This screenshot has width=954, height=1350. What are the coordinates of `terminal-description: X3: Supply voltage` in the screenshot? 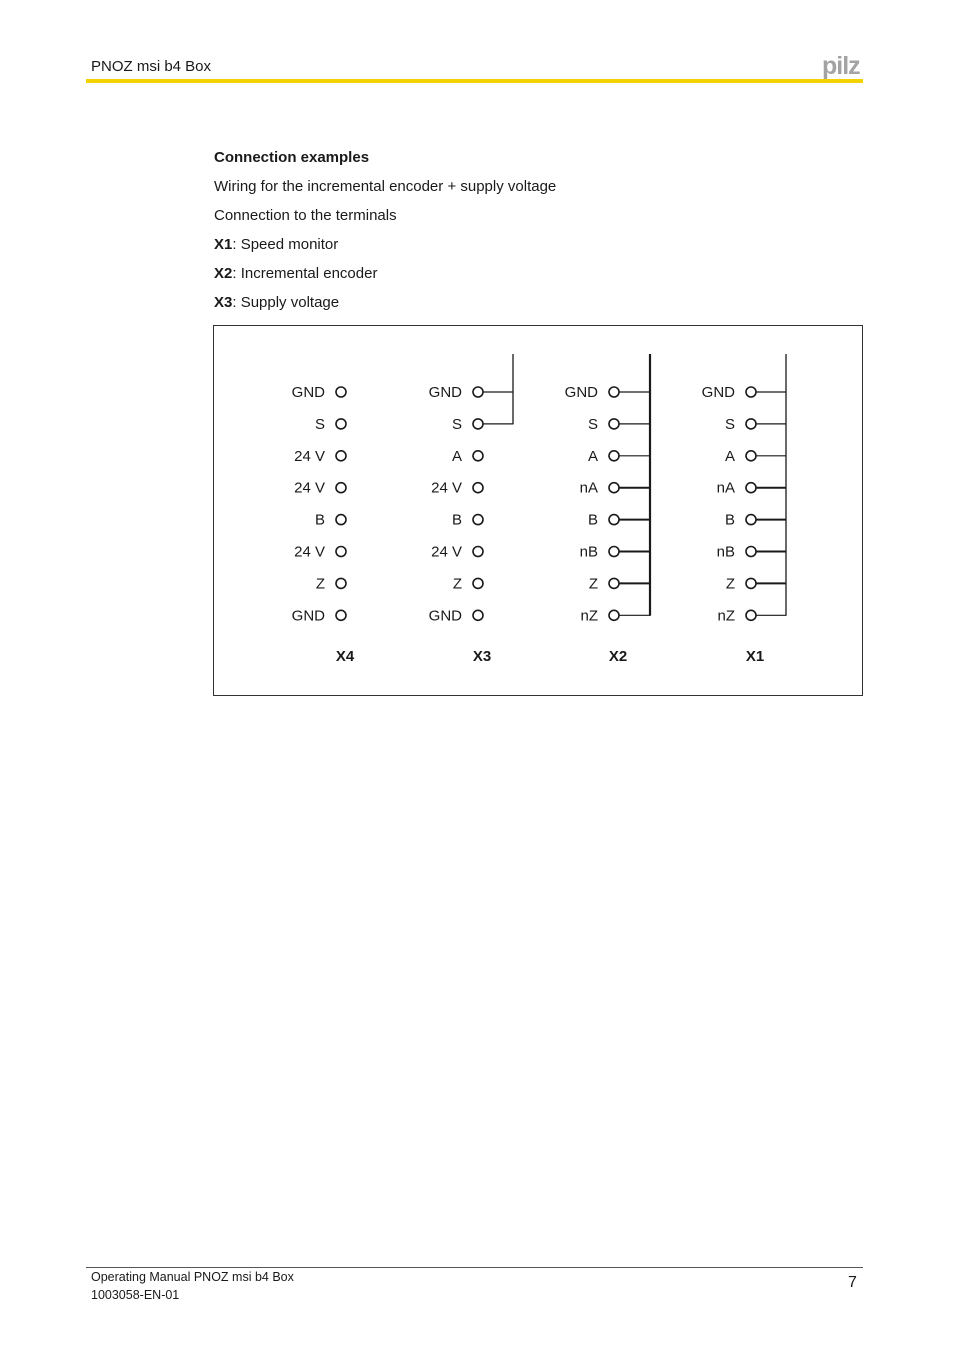 It's located at (385, 307).